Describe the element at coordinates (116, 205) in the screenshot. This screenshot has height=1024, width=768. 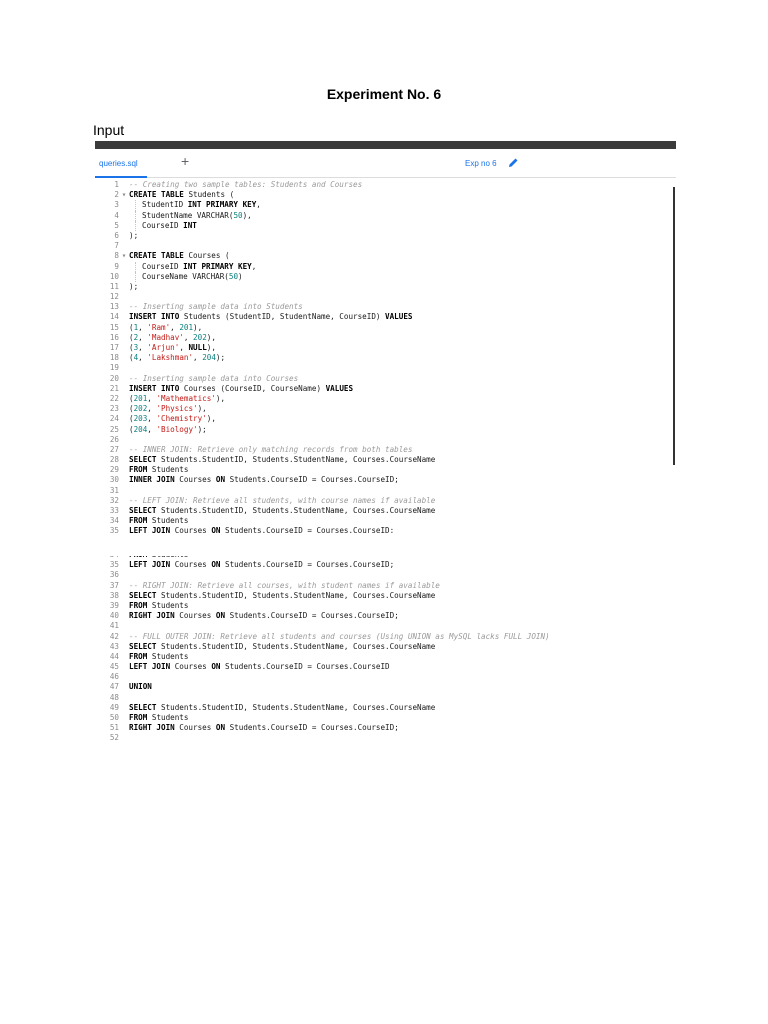
I see `line-number: 3` at that location.